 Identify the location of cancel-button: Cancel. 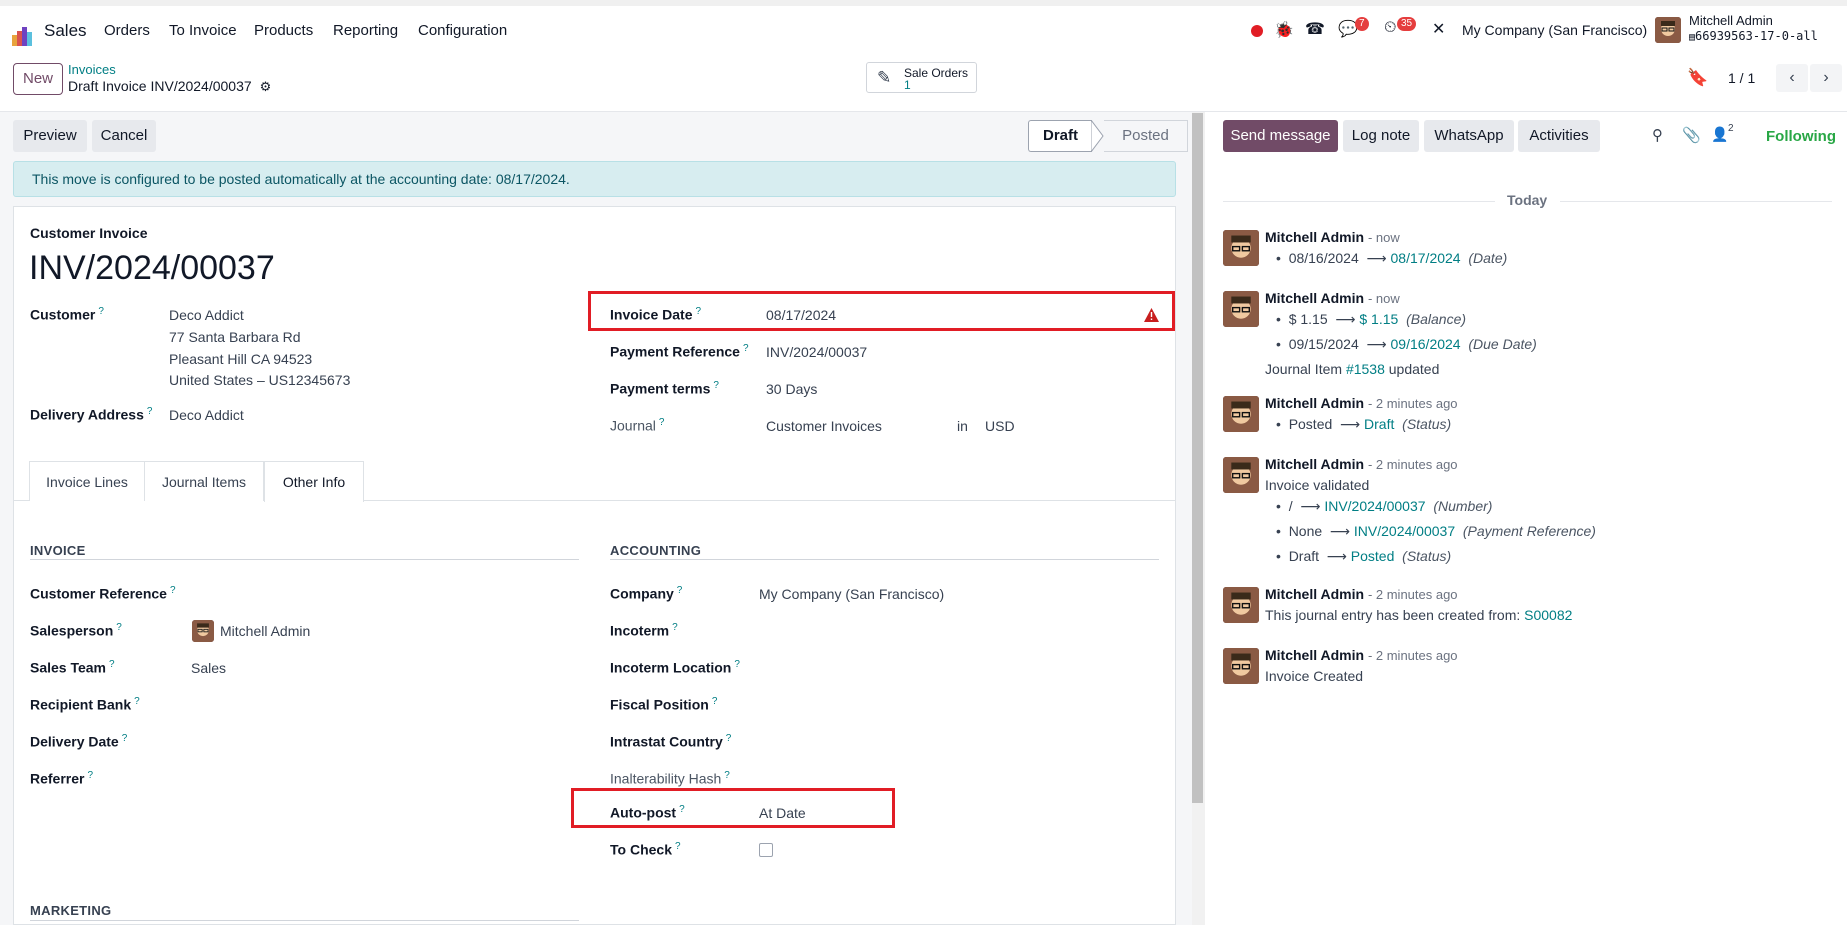
(124, 136).